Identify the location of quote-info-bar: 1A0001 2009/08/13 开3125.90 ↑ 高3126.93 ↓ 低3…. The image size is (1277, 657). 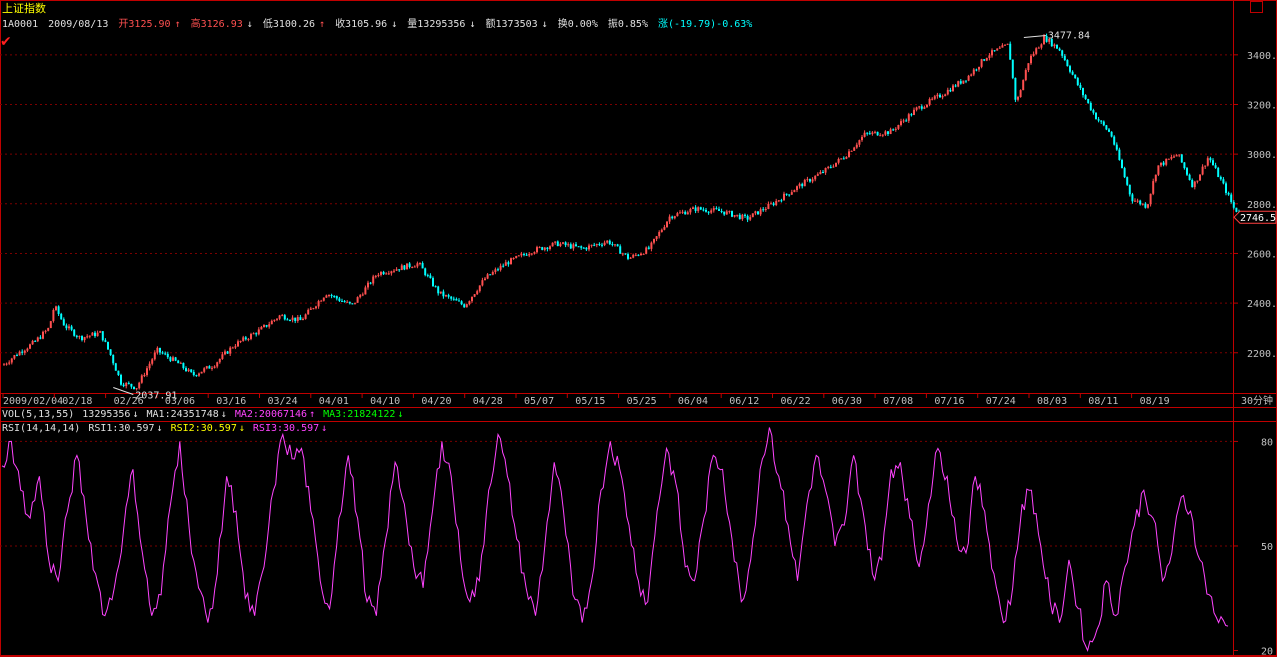
(377, 24).